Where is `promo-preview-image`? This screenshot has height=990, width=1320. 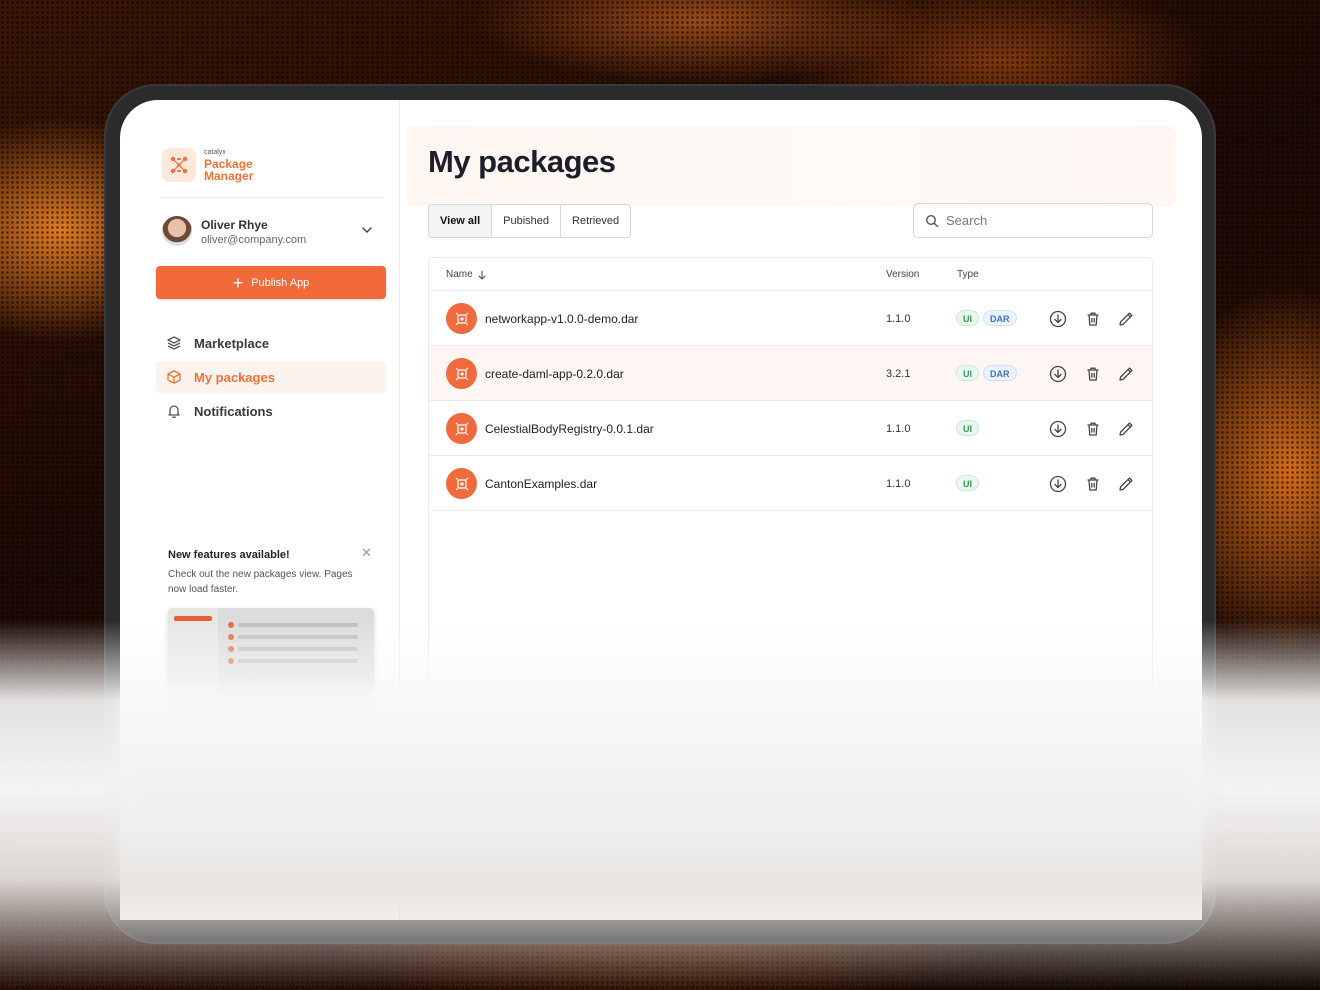 promo-preview-image is located at coordinates (271, 660).